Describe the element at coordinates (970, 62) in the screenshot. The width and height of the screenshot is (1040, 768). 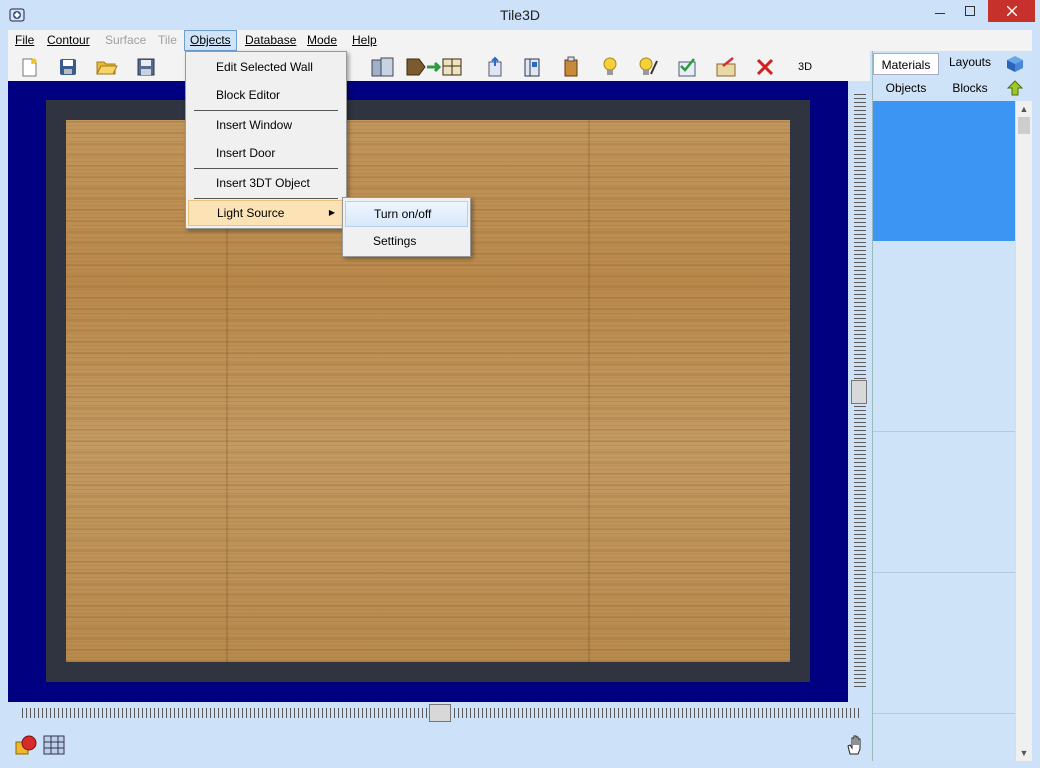
I see `tab-layouts: Layouts` at that location.